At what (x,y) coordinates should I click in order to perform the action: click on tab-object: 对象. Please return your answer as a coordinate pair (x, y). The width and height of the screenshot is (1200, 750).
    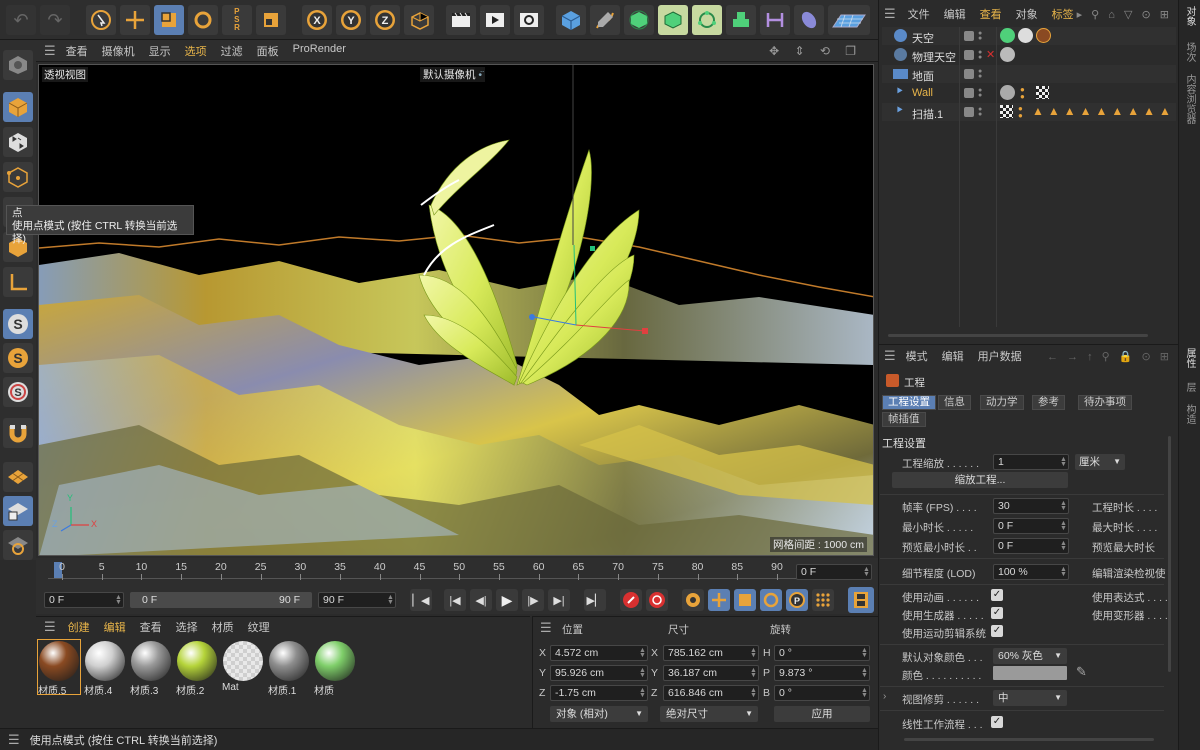
    Looking at the image, I should click on (1189, 16).